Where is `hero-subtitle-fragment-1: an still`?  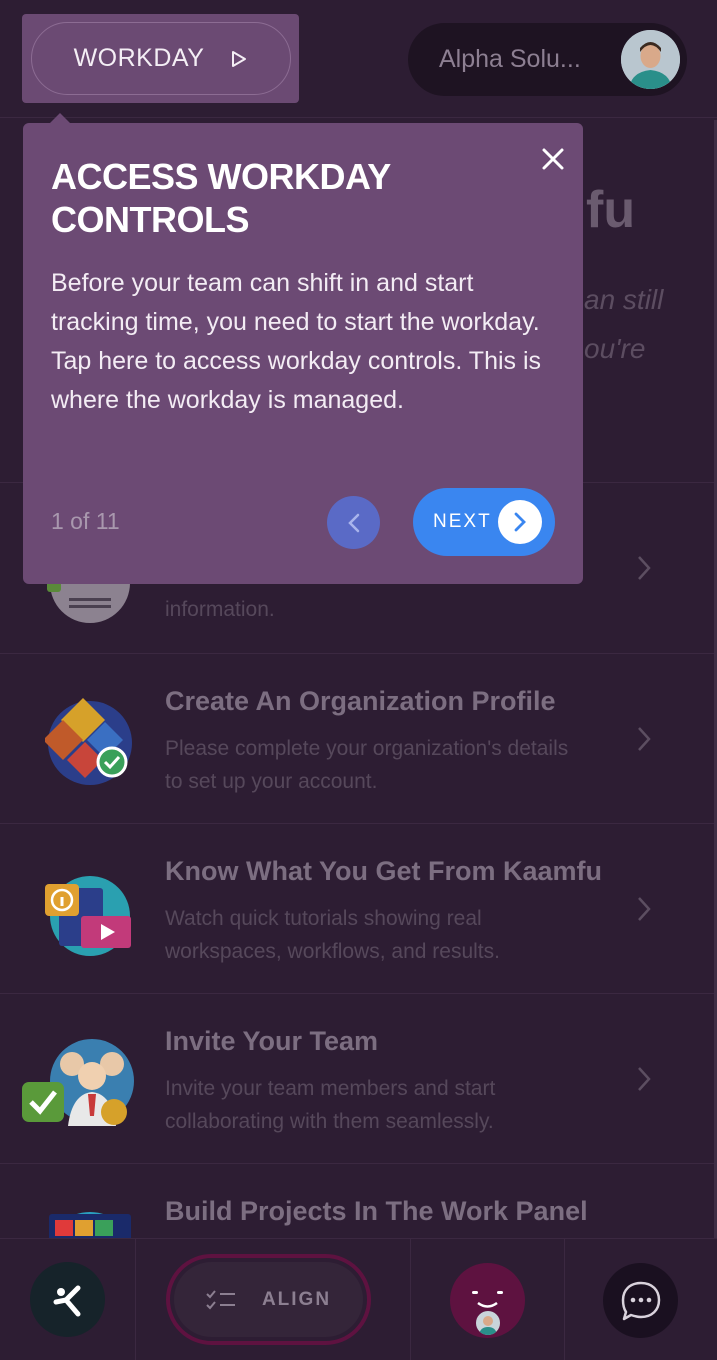
hero-subtitle-fragment-1: an still is located at coordinates (624, 299).